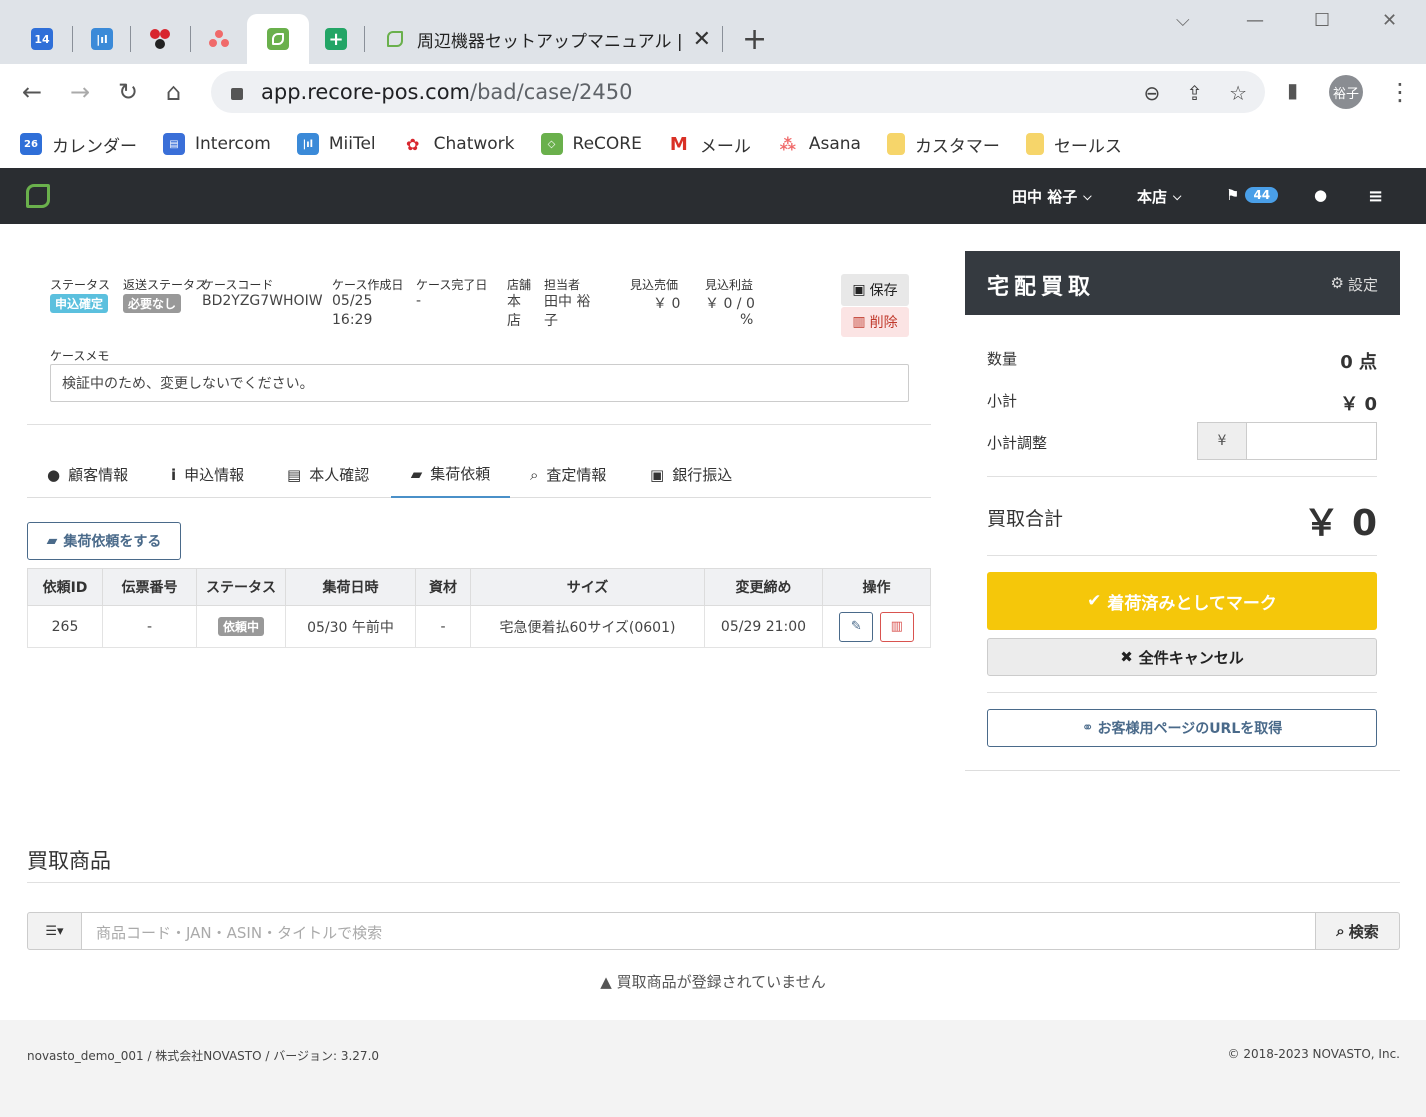 The image size is (1426, 1117). What do you see at coordinates (591, 144) in the screenshot?
I see `bookmark-recore: ◇ ReCORE` at bounding box center [591, 144].